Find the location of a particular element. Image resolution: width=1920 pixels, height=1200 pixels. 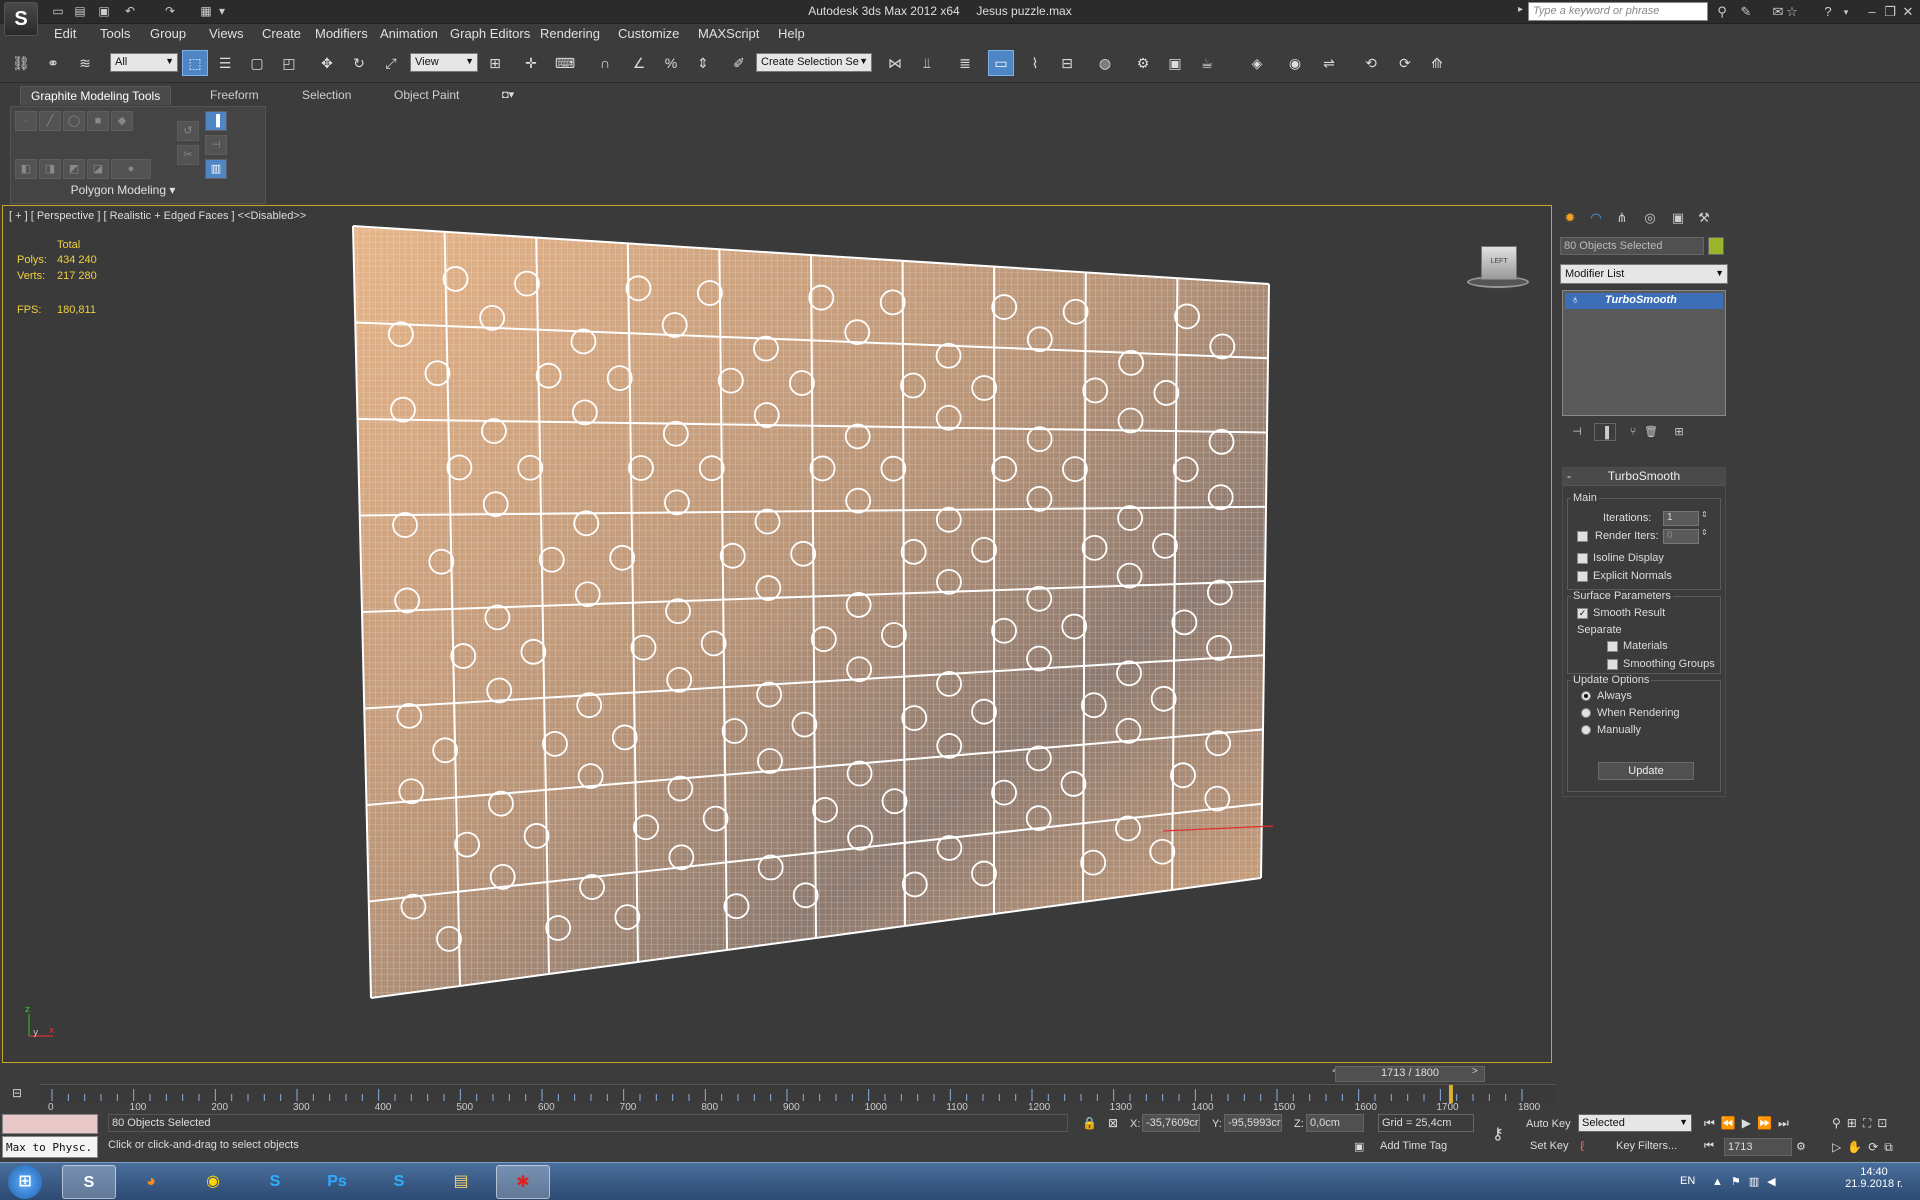

snap-toggle-icon: ∩ is located at coordinates (605, 63).